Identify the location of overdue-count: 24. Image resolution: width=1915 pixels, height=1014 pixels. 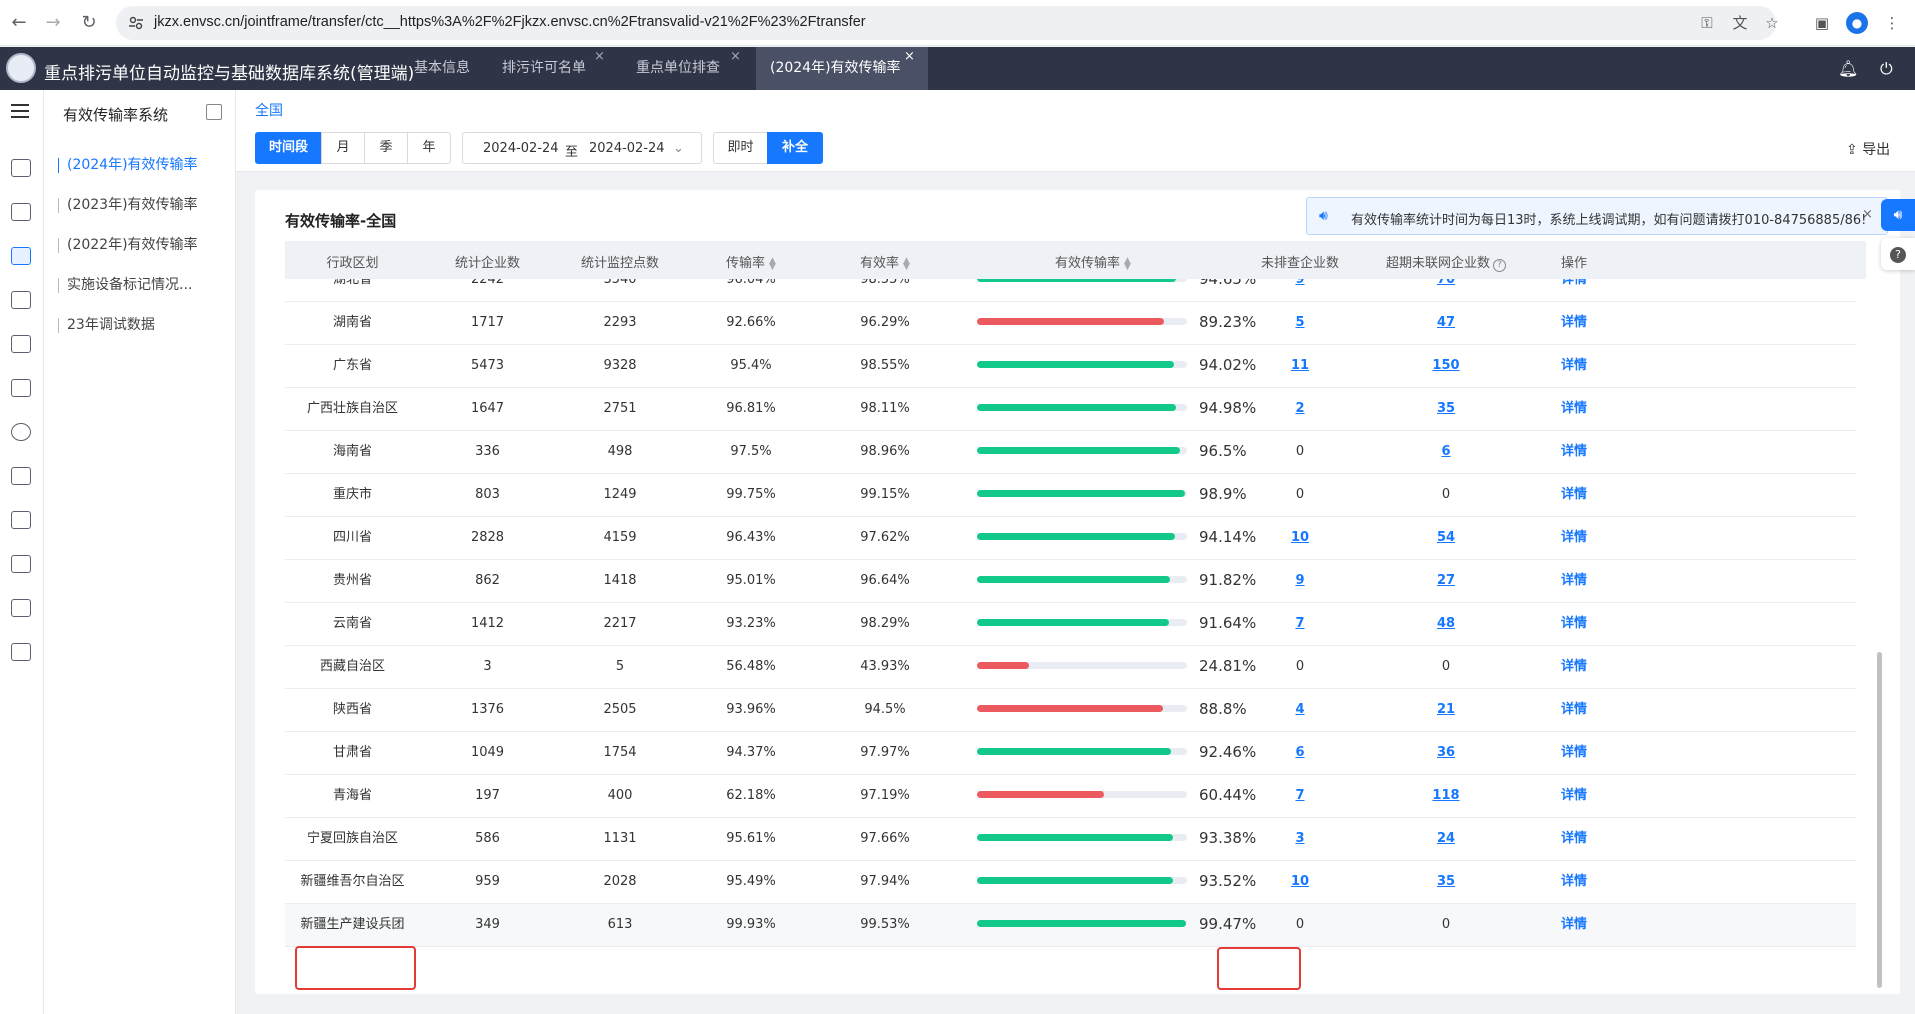
(1446, 838).